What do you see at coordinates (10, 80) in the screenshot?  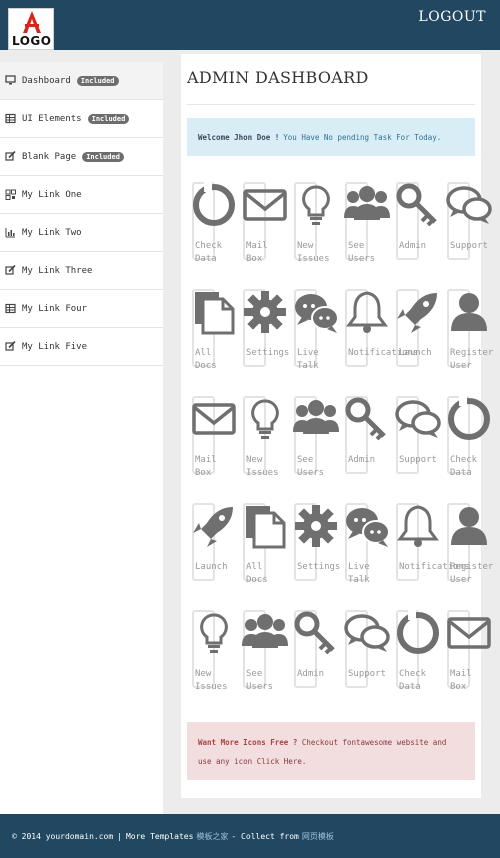 I see `desktop-icon` at bounding box center [10, 80].